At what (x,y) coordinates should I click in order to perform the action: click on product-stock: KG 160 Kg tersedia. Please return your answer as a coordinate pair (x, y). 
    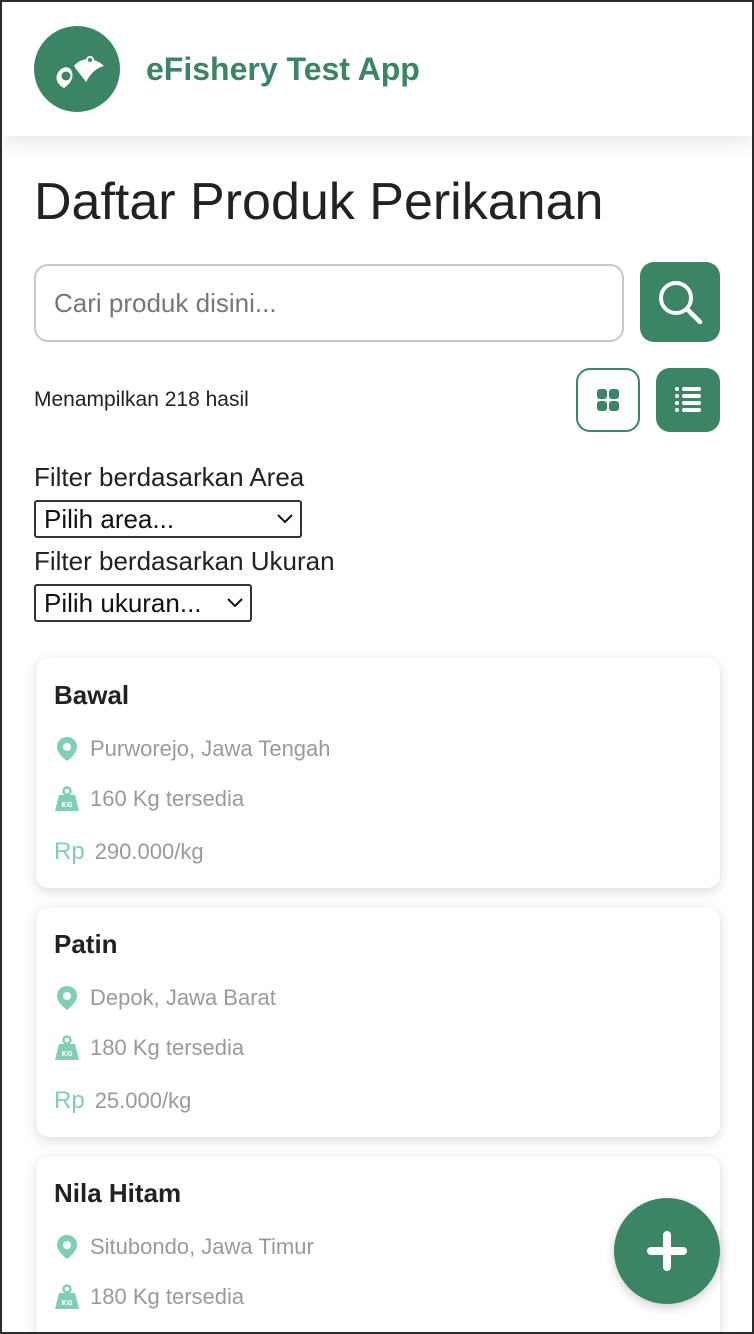
    Looking at the image, I should click on (149, 799).